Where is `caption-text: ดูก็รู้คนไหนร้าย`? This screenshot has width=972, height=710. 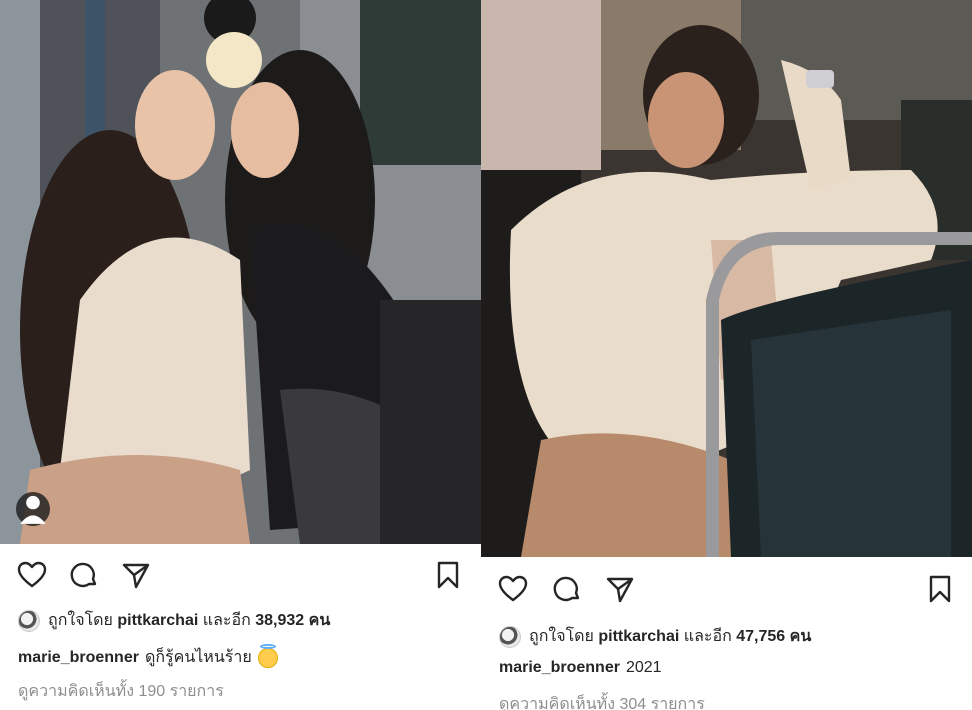 caption-text: ดูก็รู้คนไหนร้าย is located at coordinates (198, 657).